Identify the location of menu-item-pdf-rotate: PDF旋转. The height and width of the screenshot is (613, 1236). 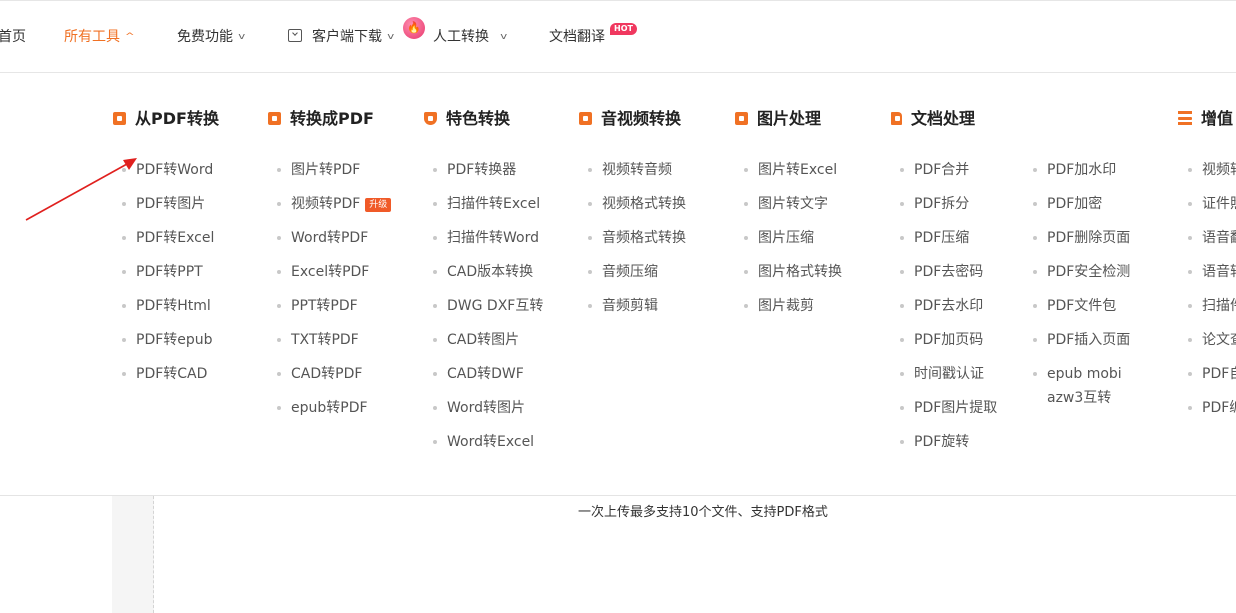
(948, 442).